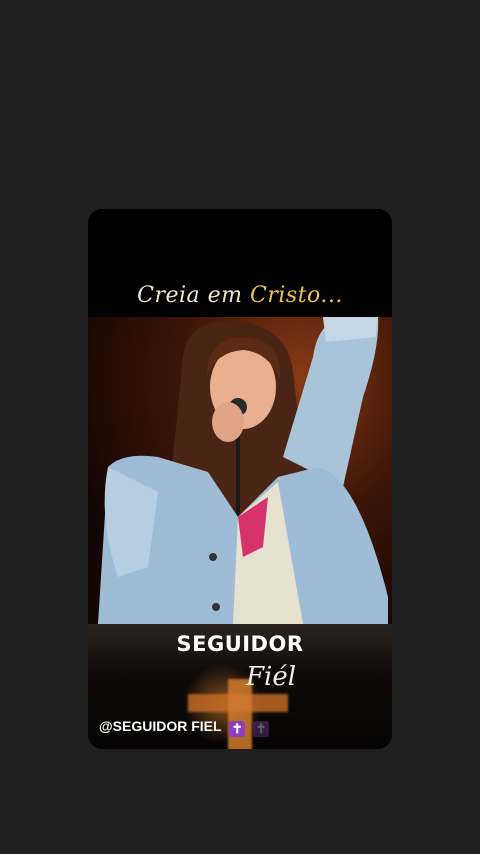  I want to click on brand-script: Fiél, so click(271, 677).